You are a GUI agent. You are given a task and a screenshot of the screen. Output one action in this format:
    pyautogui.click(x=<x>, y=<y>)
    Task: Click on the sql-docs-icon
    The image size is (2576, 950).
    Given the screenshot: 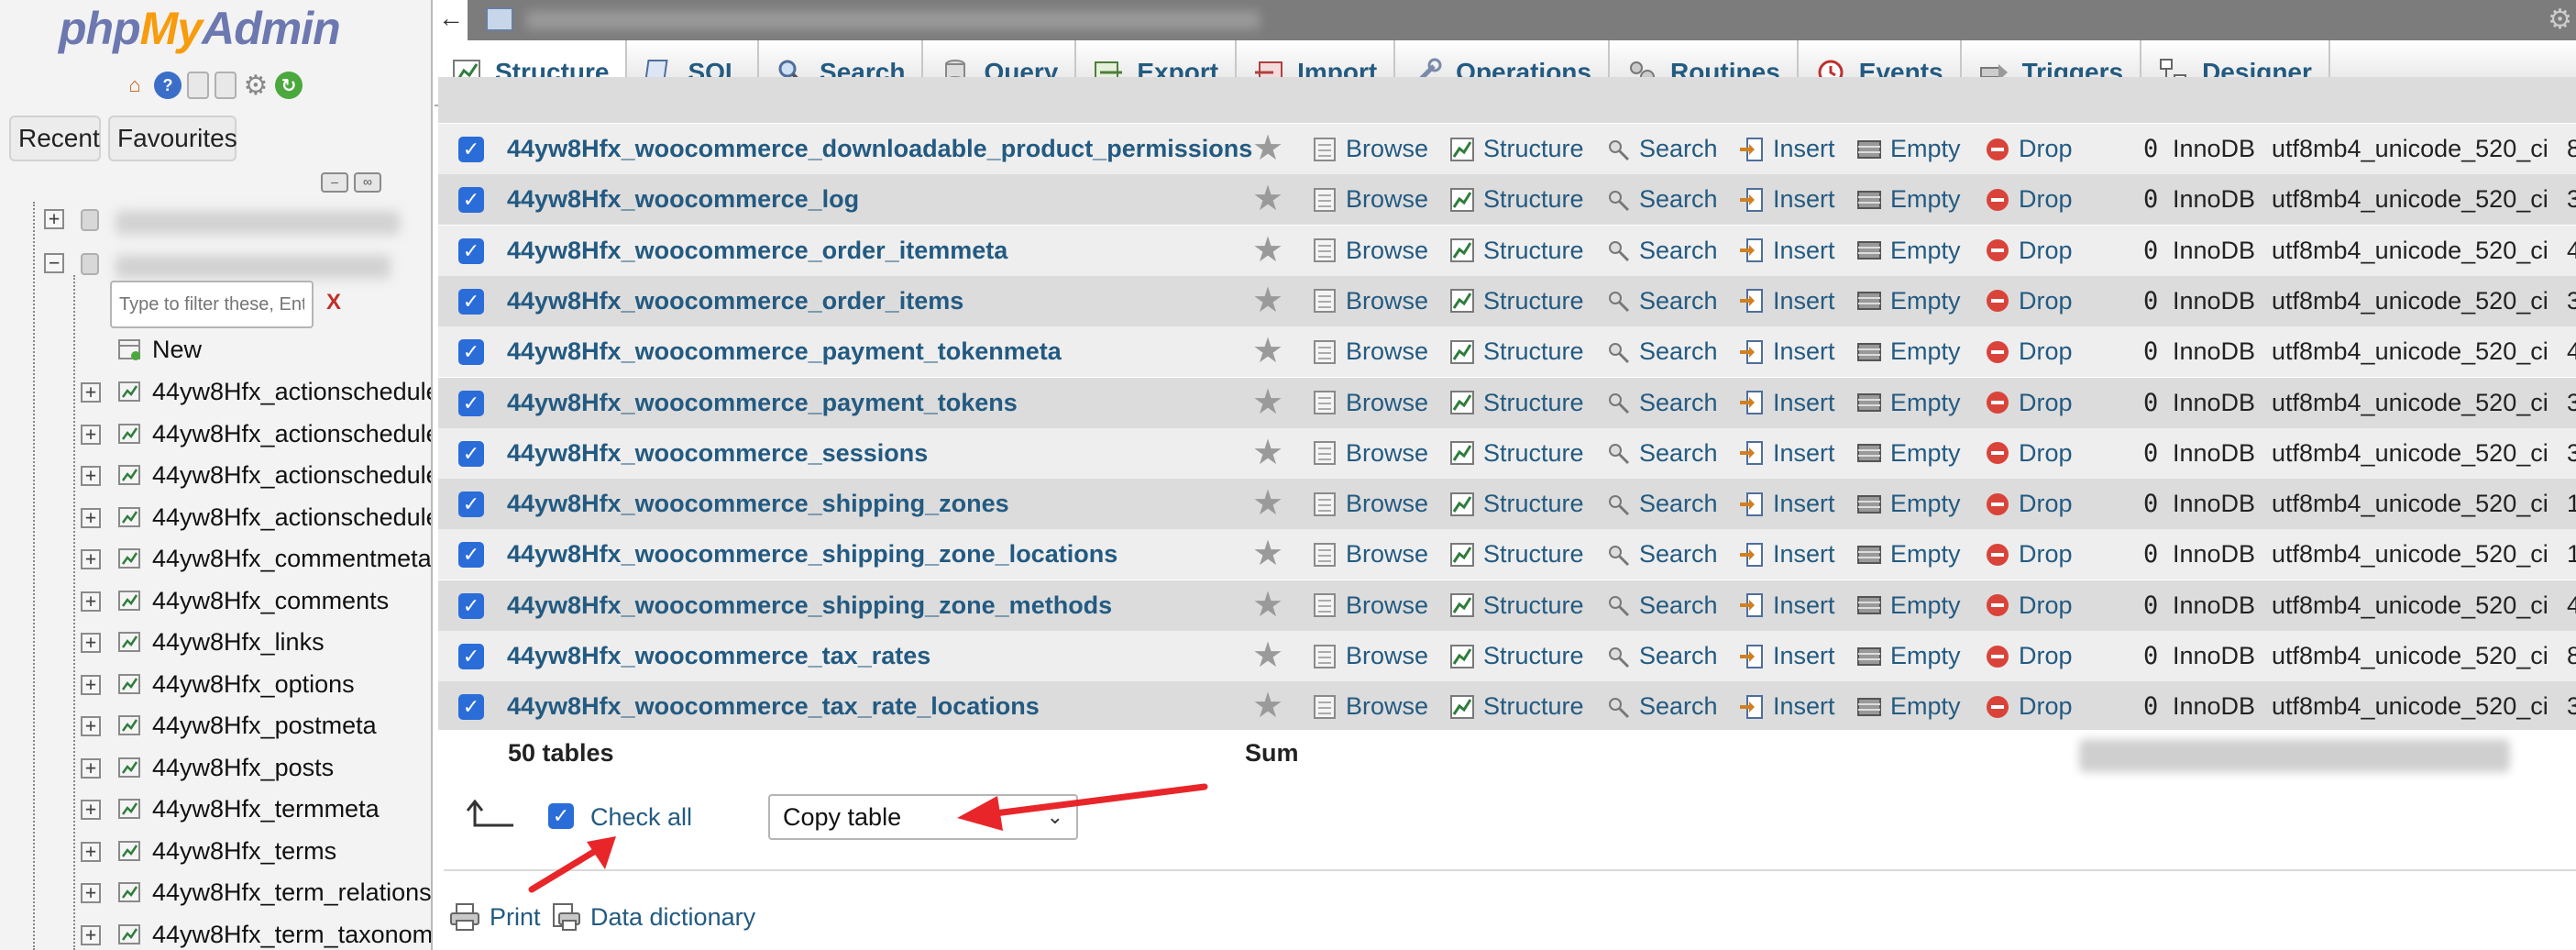 What is the action you would take?
    pyautogui.click(x=226, y=86)
    